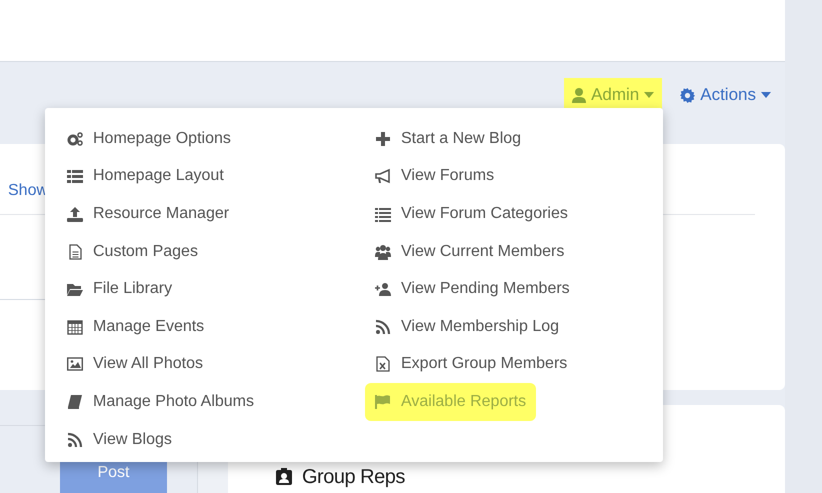 The image size is (822, 493). What do you see at coordinates (383, 364) in the screenshot?
I see `spreadsheet-file-icon` at bounding box center [383, 364].